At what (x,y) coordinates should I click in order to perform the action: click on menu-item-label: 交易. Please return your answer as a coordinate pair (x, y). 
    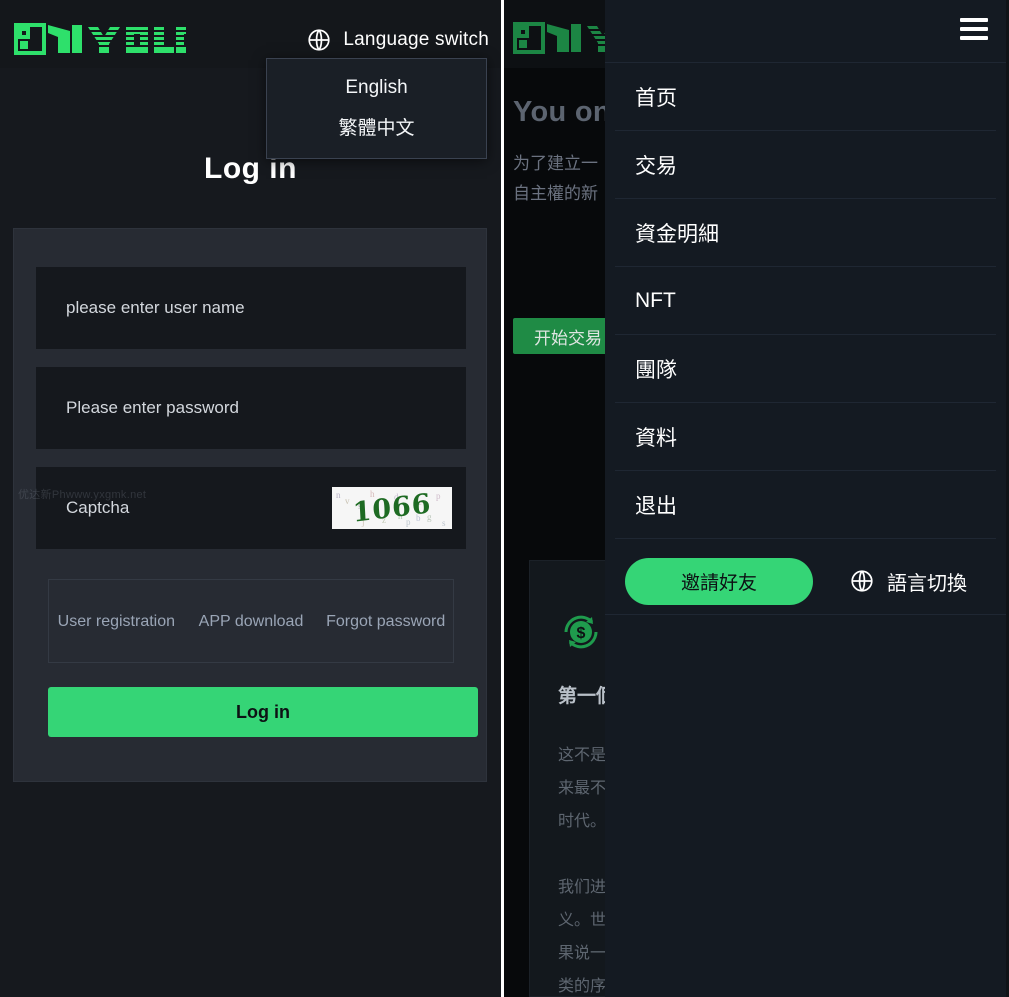
    Looking at the image, I should click on (656, 166).